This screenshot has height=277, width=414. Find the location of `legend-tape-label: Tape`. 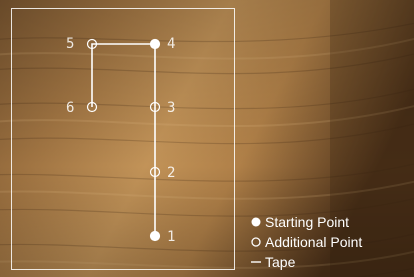

legend-tape-label: Tape is located at coordinates (280, 262).